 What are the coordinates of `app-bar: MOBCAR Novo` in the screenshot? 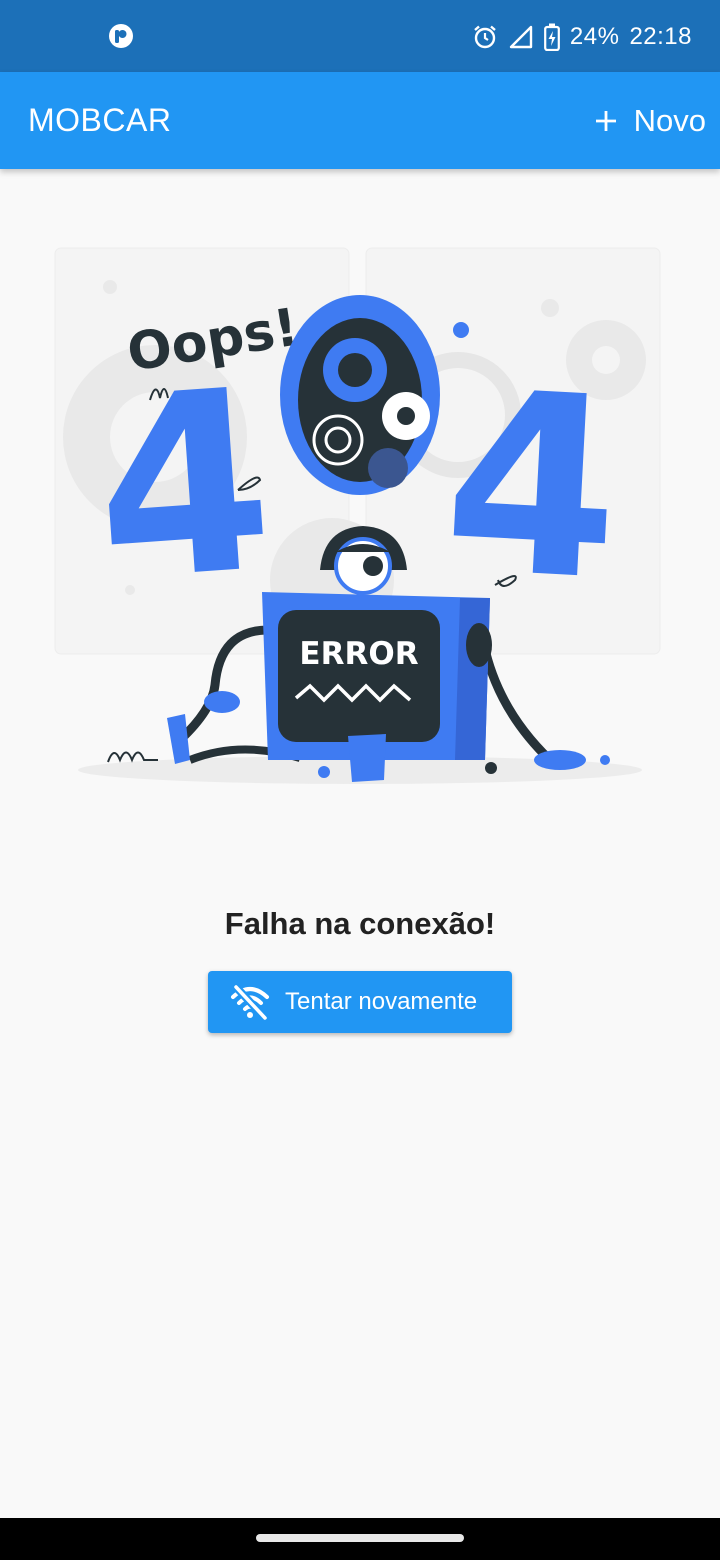 It's located at (360, 120).